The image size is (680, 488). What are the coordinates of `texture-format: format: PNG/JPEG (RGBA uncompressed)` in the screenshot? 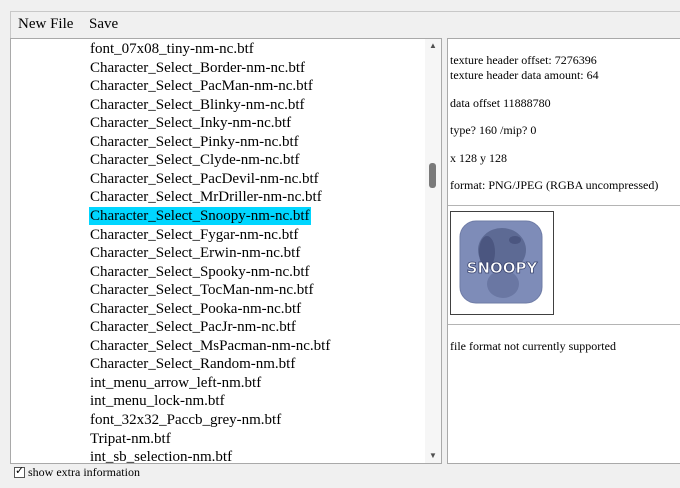 It's located at (554, 185).